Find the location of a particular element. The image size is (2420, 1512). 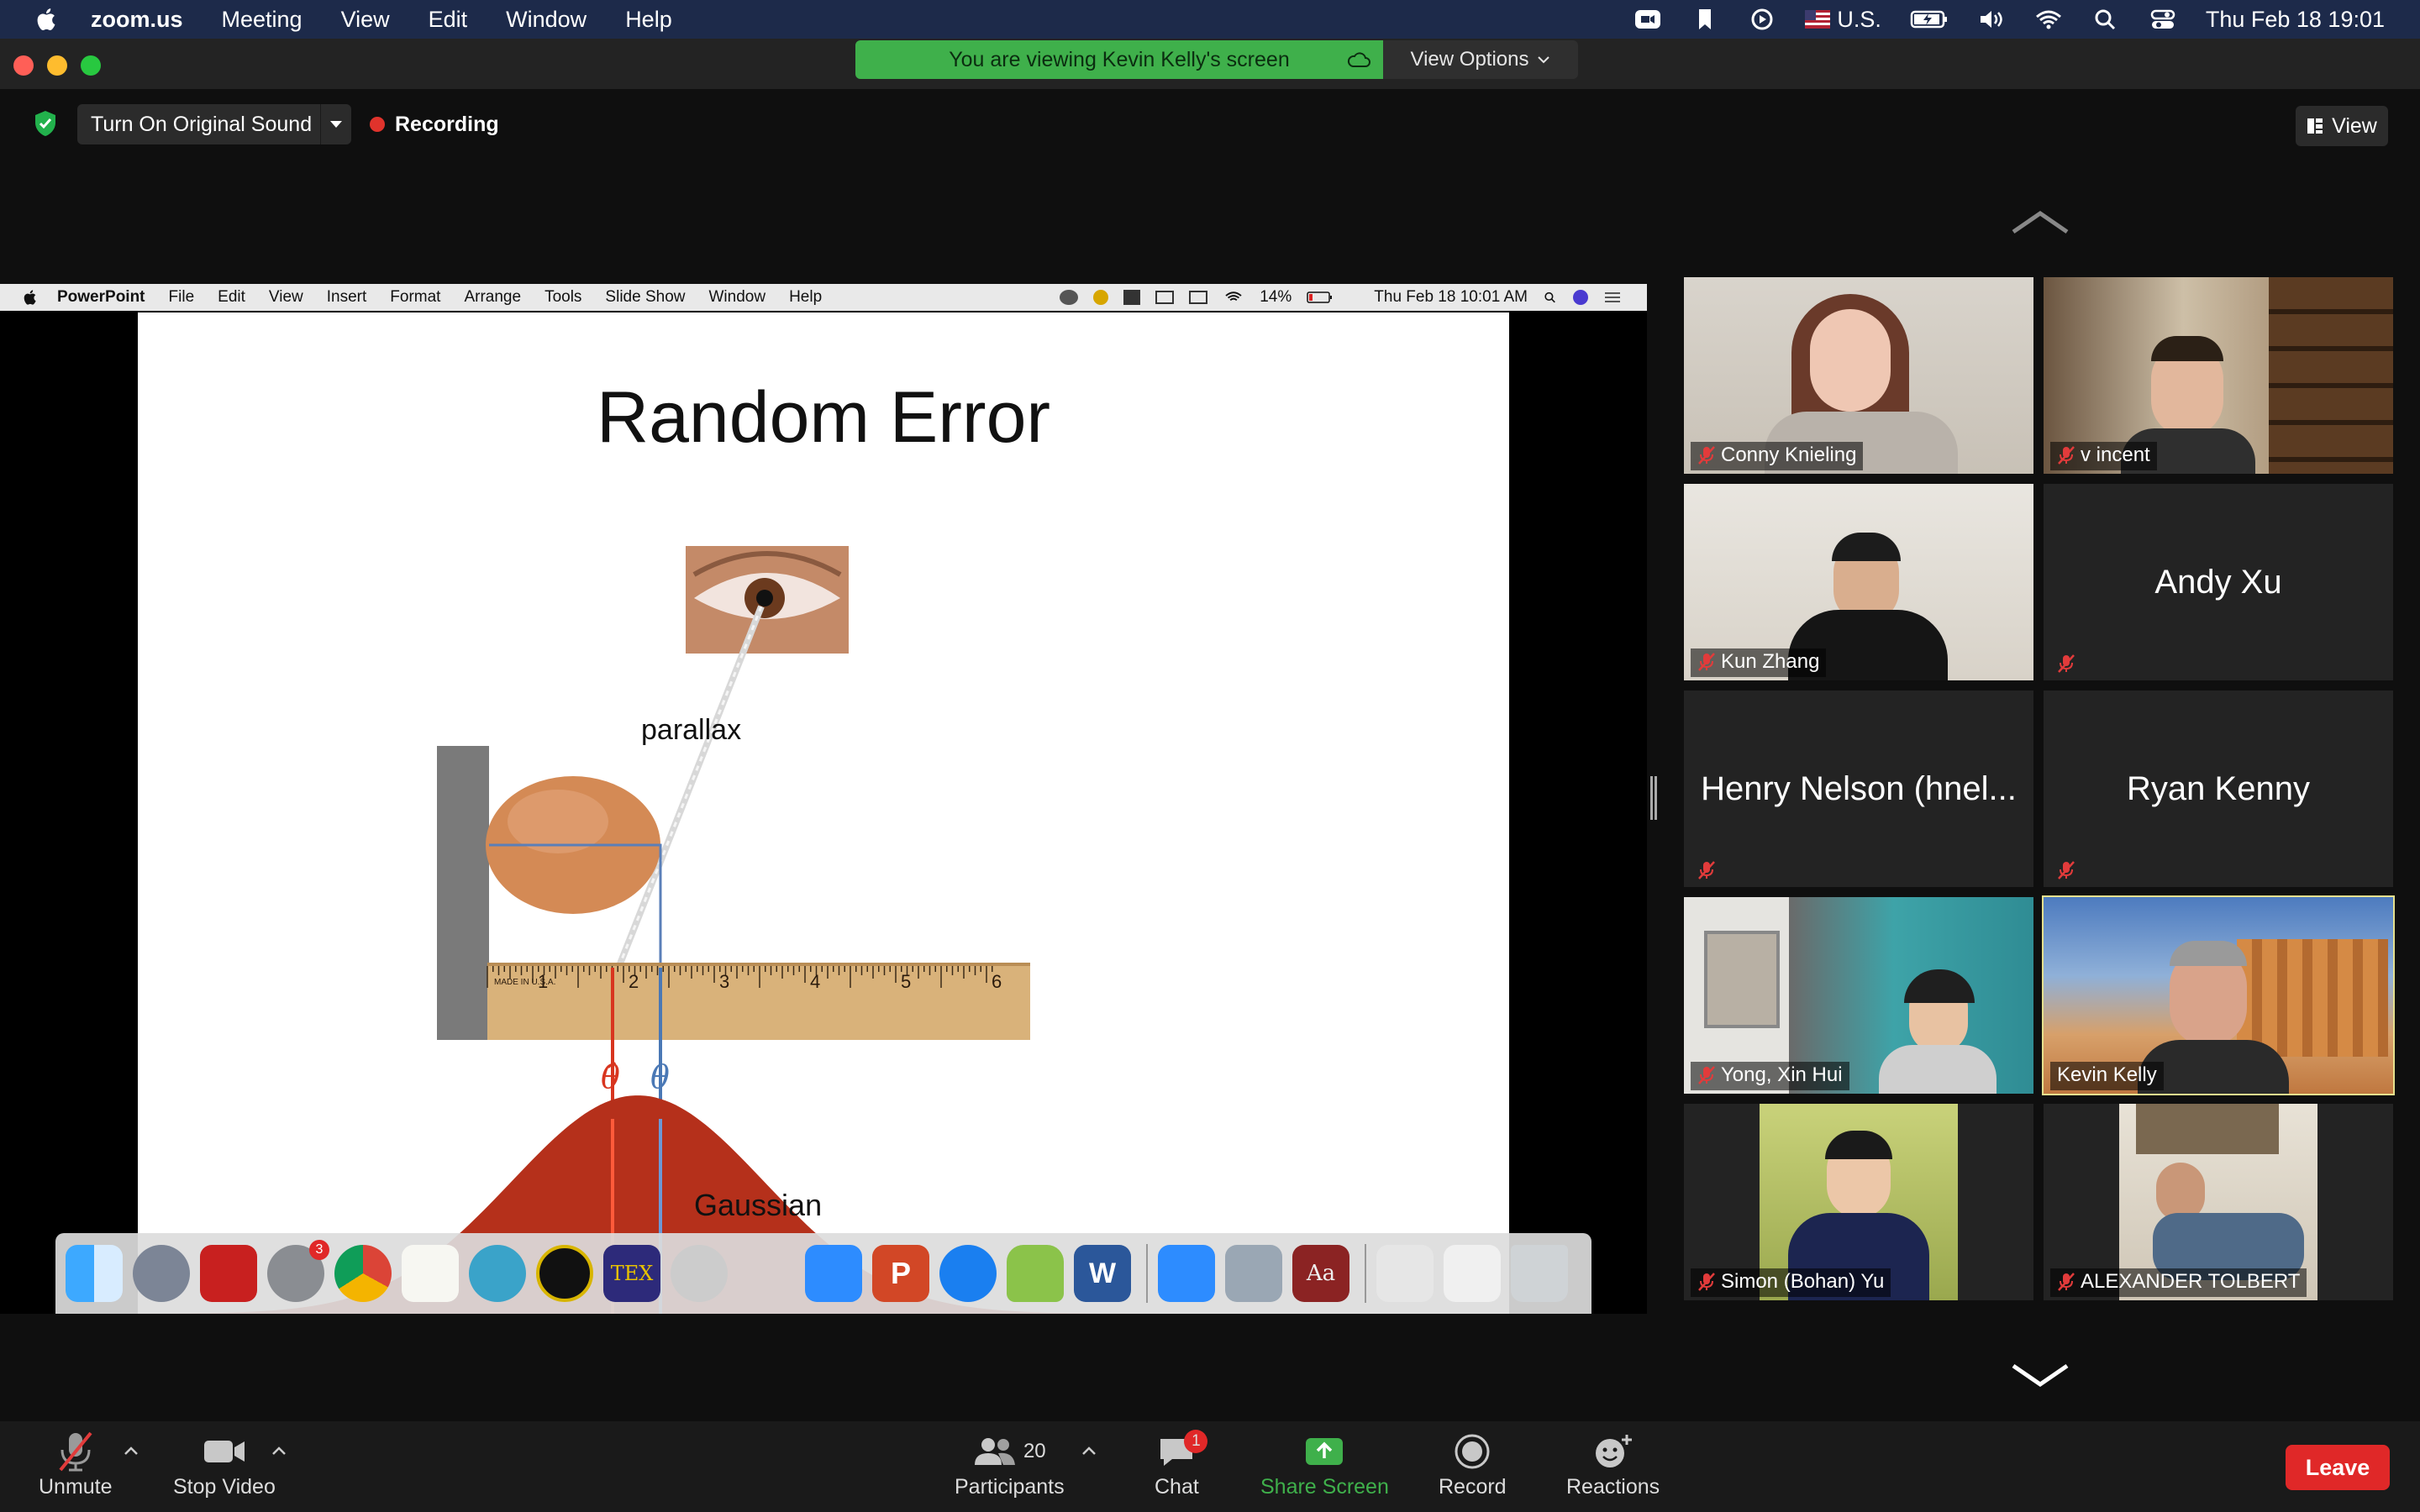

preview-dock-icon is located at coordinates (1254, 1273).